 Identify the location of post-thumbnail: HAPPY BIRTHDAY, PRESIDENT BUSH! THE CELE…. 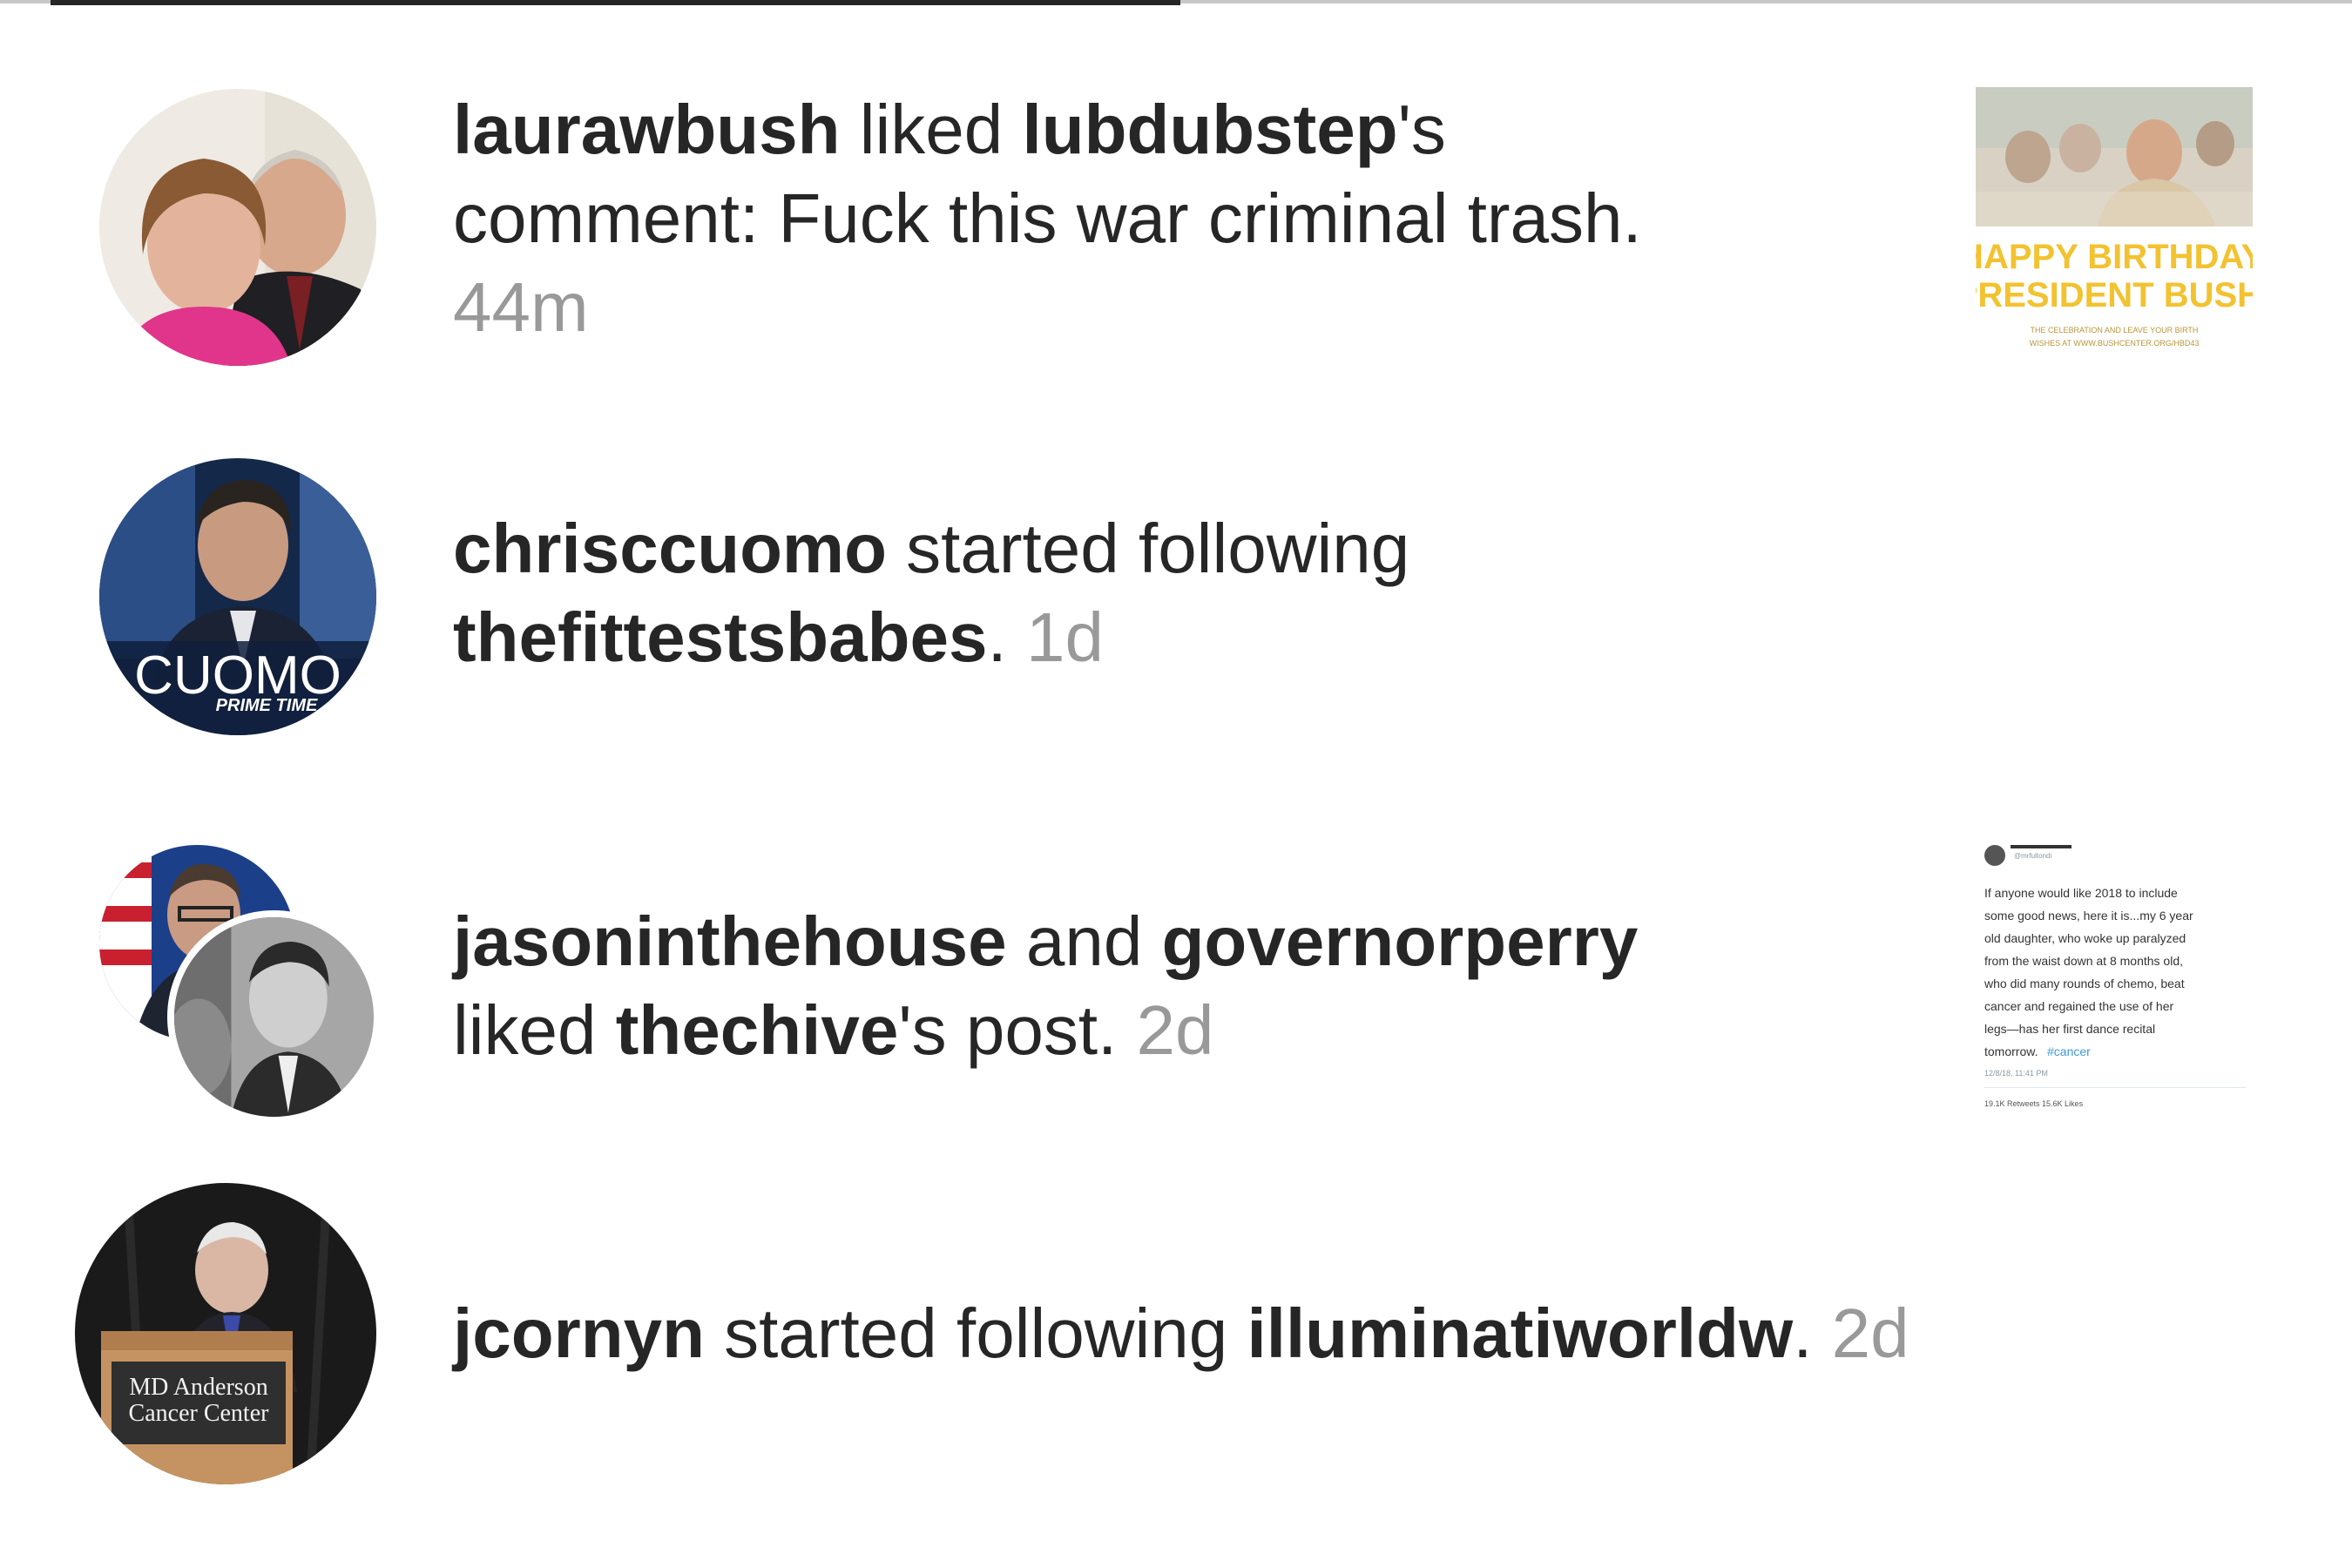
(2114, 225).